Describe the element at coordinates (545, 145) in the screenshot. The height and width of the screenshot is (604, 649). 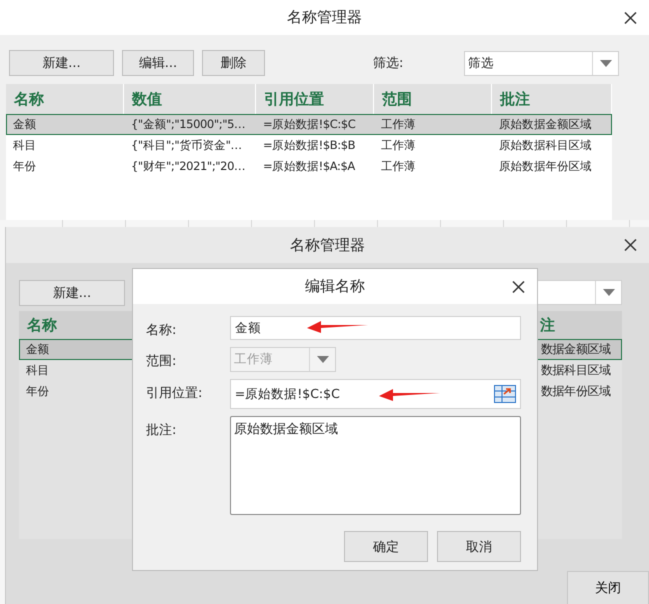
I see `table-cell-text: 原始数据科目区域` at that location.